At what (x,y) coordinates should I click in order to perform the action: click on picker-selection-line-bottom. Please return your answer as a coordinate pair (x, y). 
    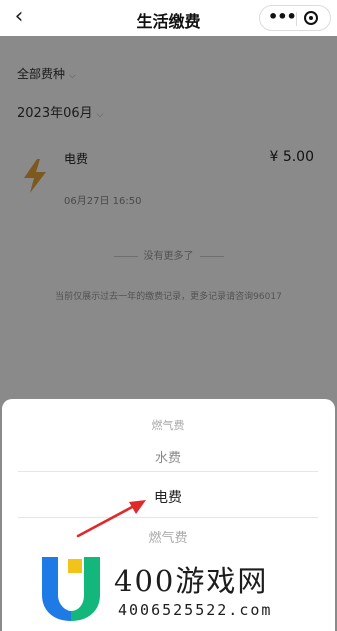
    Looking at the image, I should click on (168, 517).